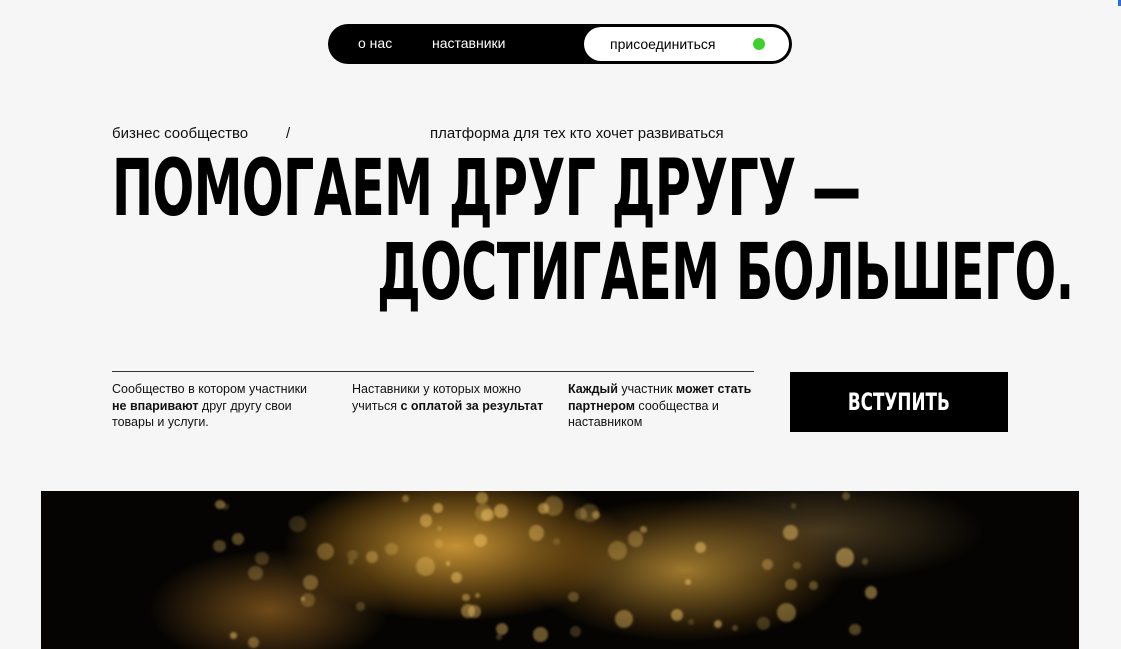 This screenshot has width=1121, height=649. I want to click on feature-highlight: не впаривают, so click(155, 405).